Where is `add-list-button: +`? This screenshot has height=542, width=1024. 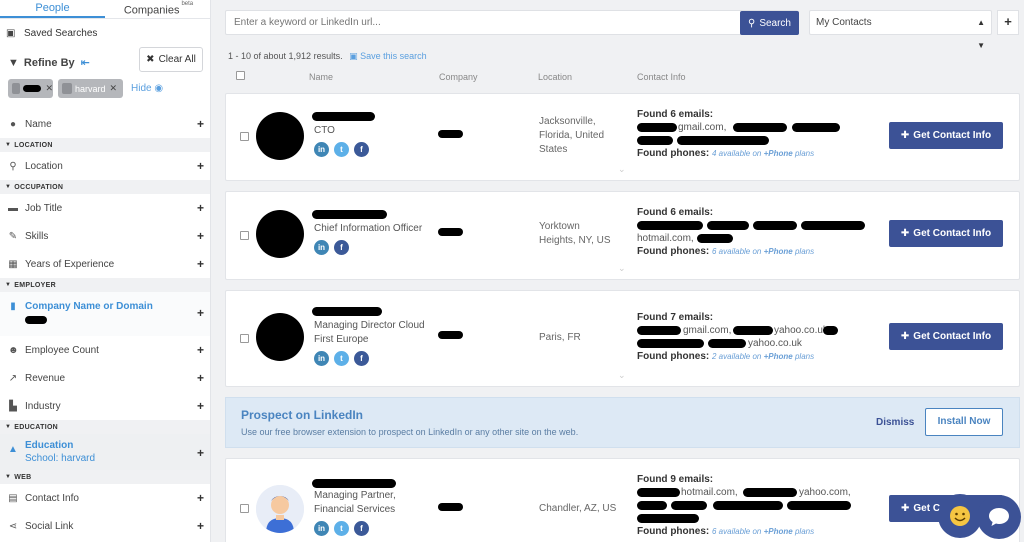
add-list-button: + is located at coordinates (1008, 22).